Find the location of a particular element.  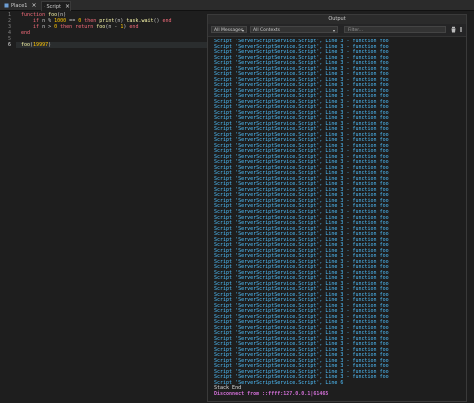

contexts-filter-value: All Contexts is located at coordinates (266, 30).